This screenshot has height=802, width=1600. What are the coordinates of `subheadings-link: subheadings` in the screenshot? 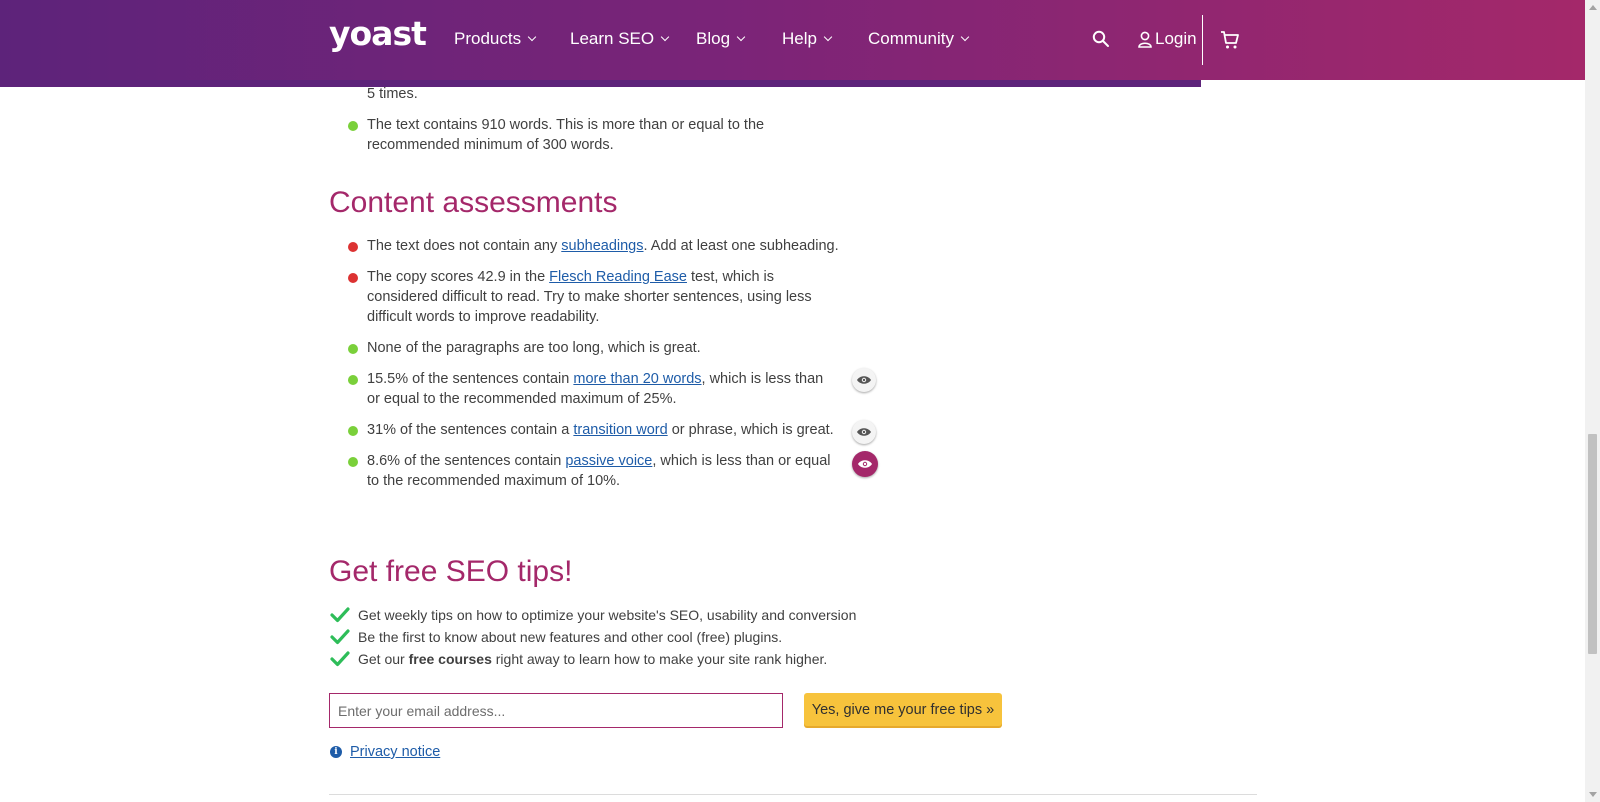 It's located at (602, 246).